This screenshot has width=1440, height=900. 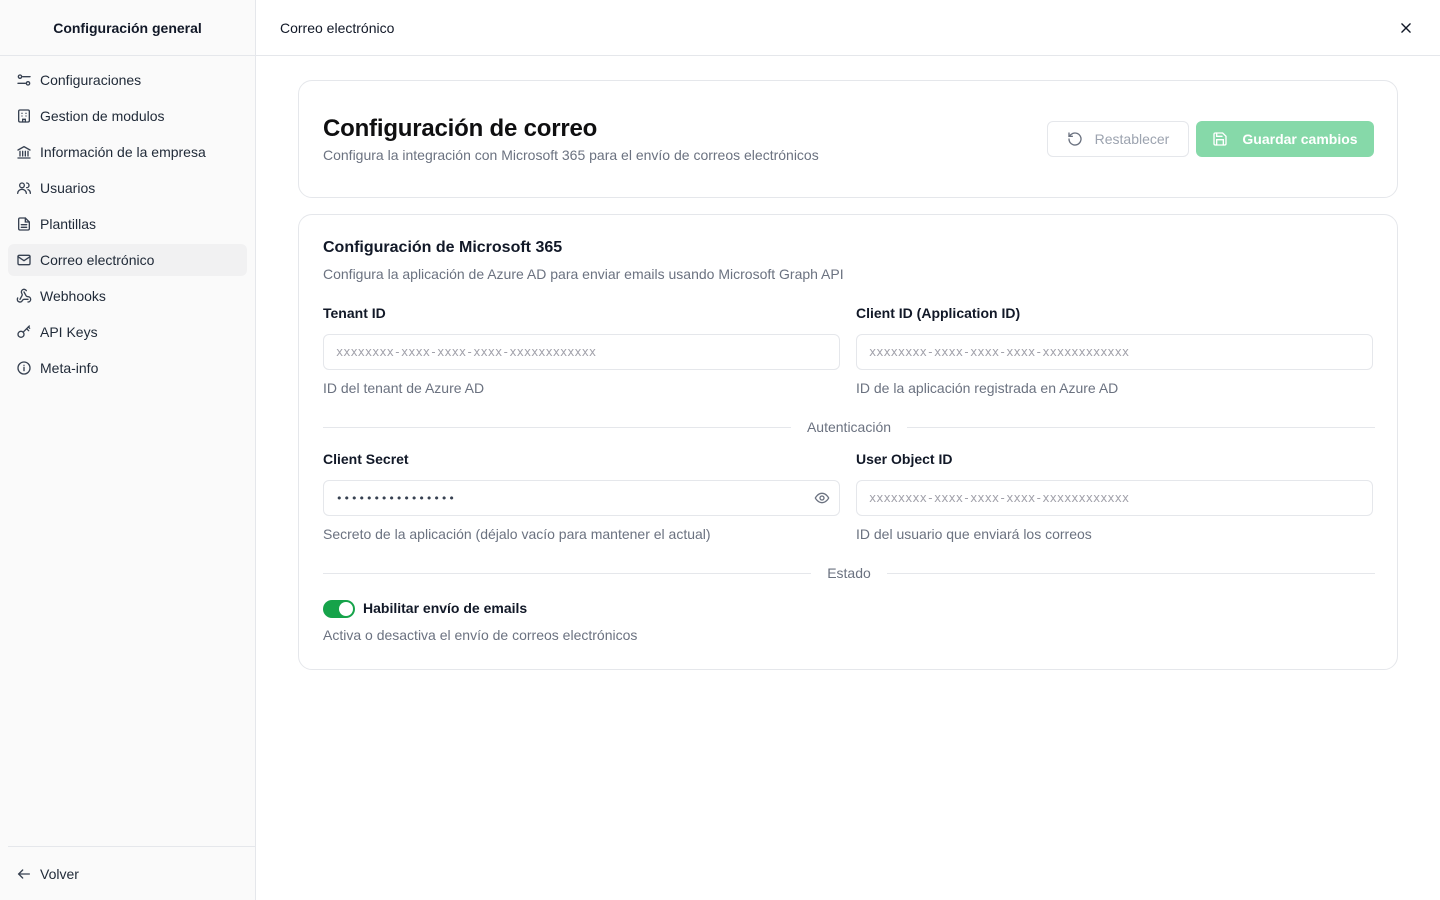 I want to click on sidebar-item-modulos: Gestion de modulos, so click(x=127, y=116).